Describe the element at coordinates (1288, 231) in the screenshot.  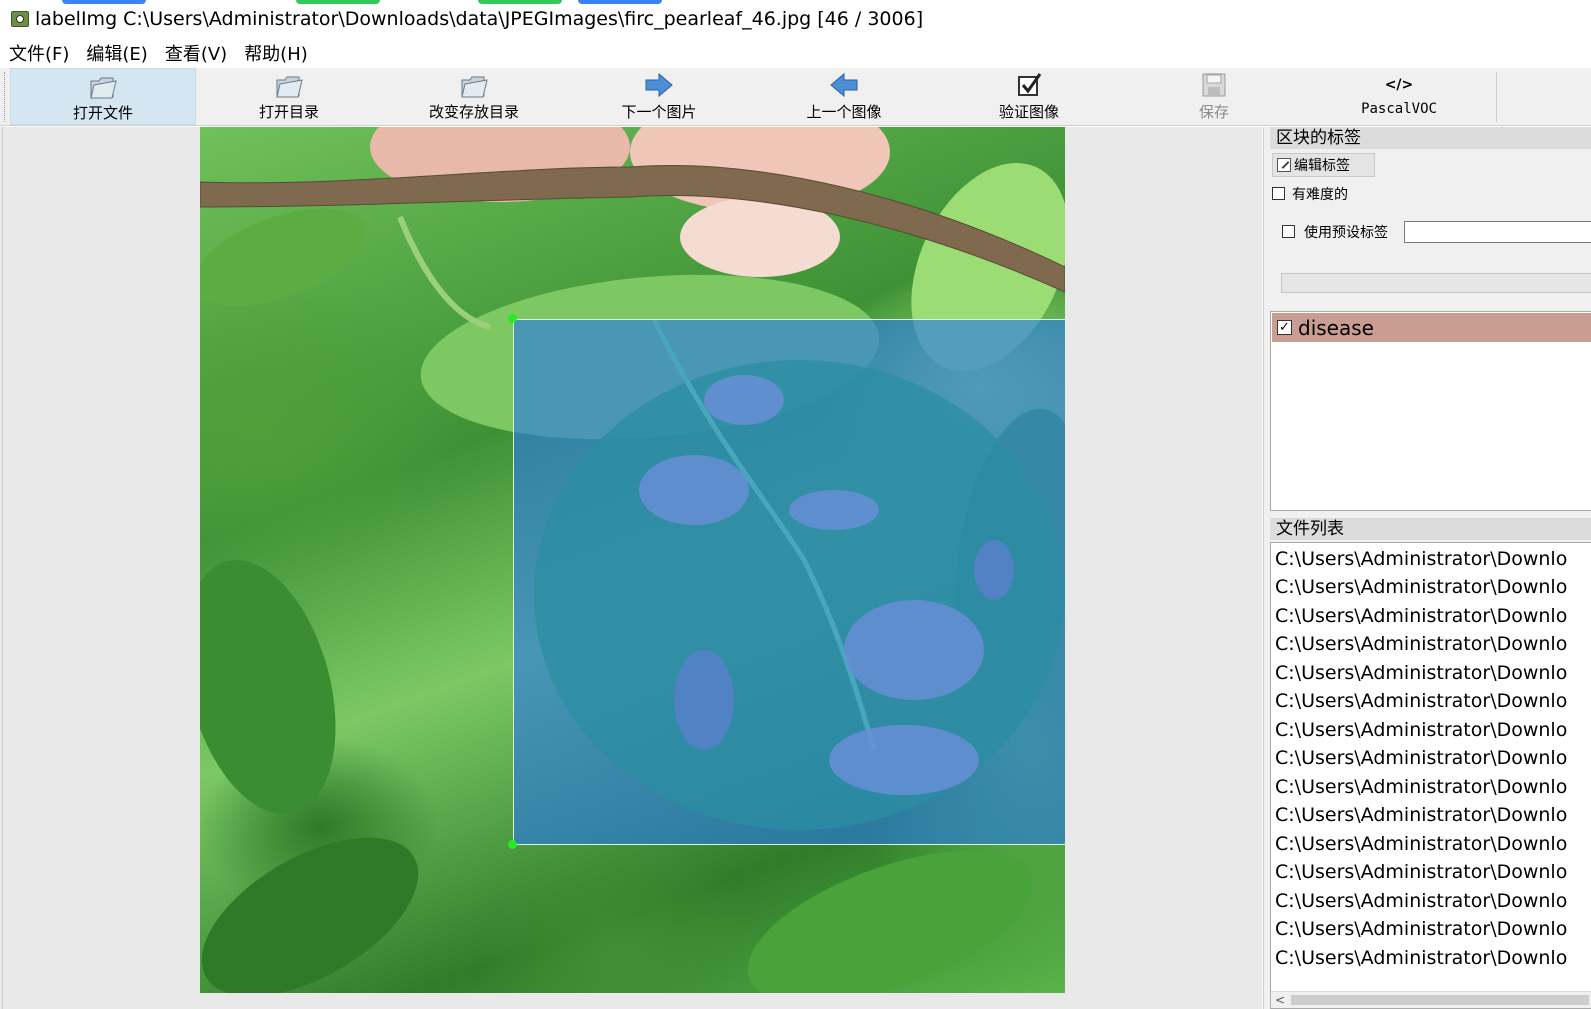
I see `use-default-label-checkbox` at that location.